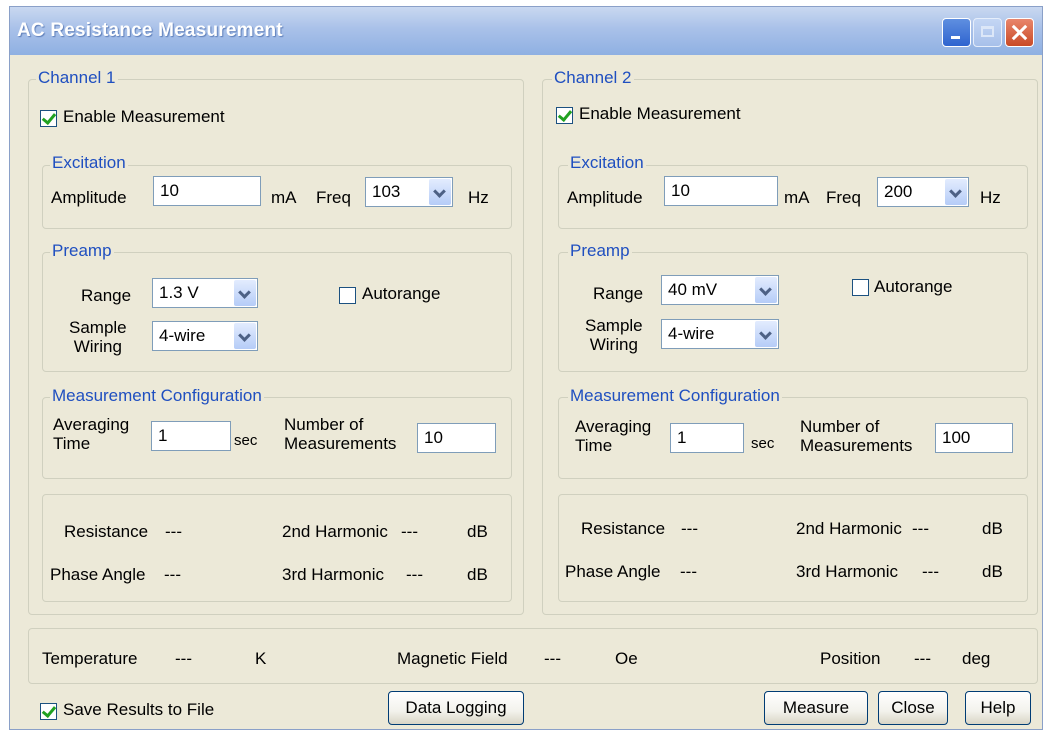 This screenshot has width=1047, height=736. I want to click on channel-1-phase-value: ---, so click(172, 574).